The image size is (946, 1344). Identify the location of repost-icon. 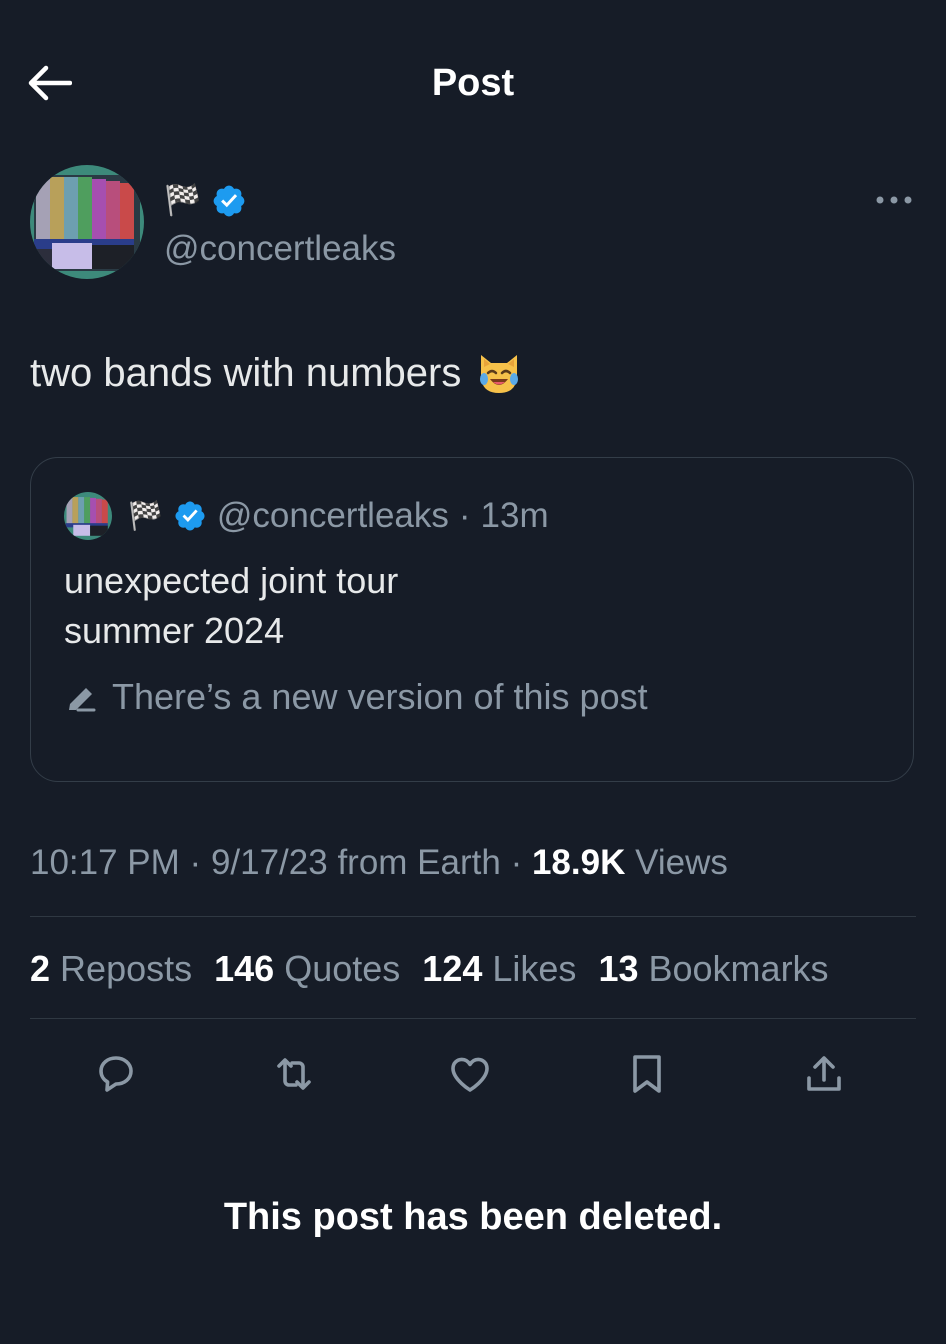
(294, 1074).